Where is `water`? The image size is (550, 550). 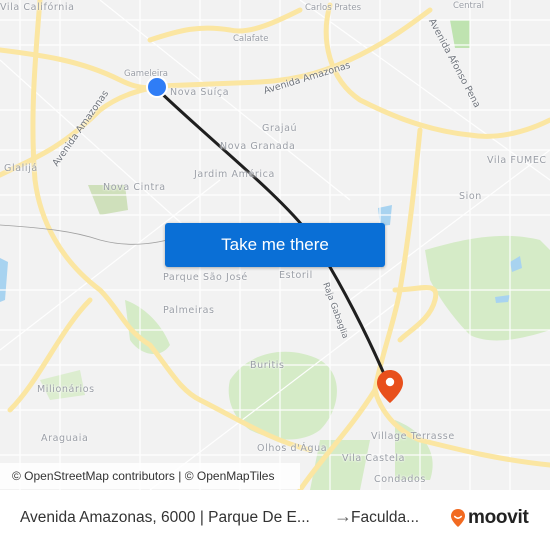 water is located at coordinates (4, 280).